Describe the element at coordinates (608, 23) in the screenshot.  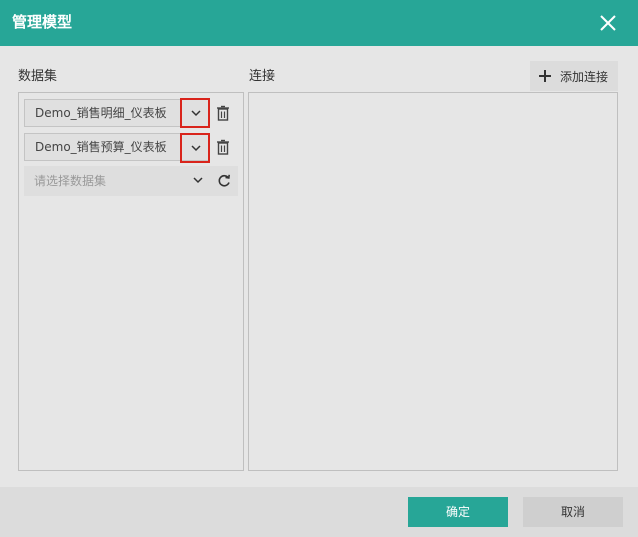
I see `close-icon` at that location.